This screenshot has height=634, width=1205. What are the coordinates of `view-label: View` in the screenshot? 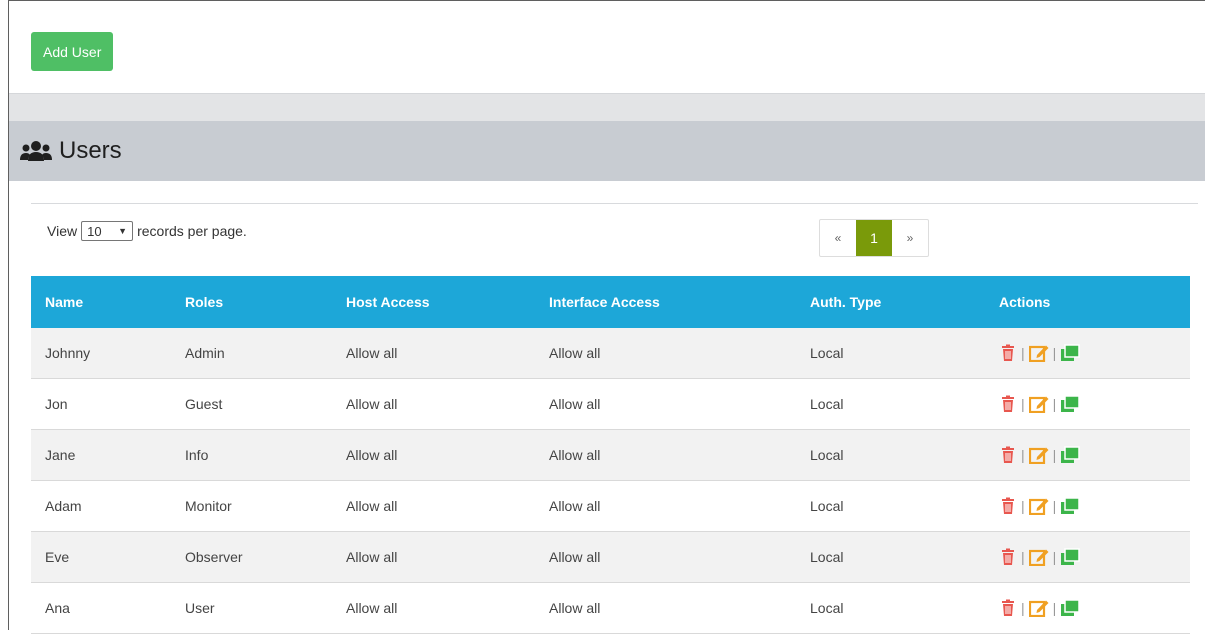 It's located at (62, 231).